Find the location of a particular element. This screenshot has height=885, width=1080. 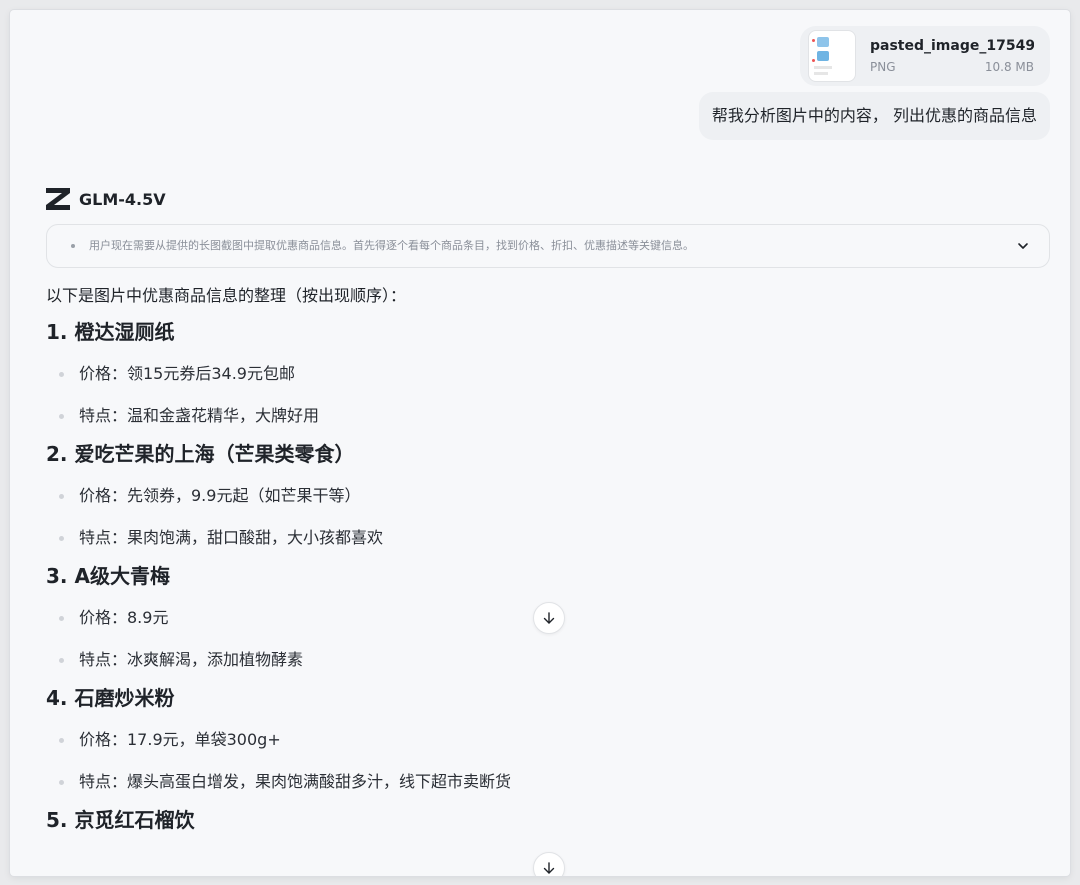

item-title: 3. A级大青梅 is located at coordinates (108, 576).